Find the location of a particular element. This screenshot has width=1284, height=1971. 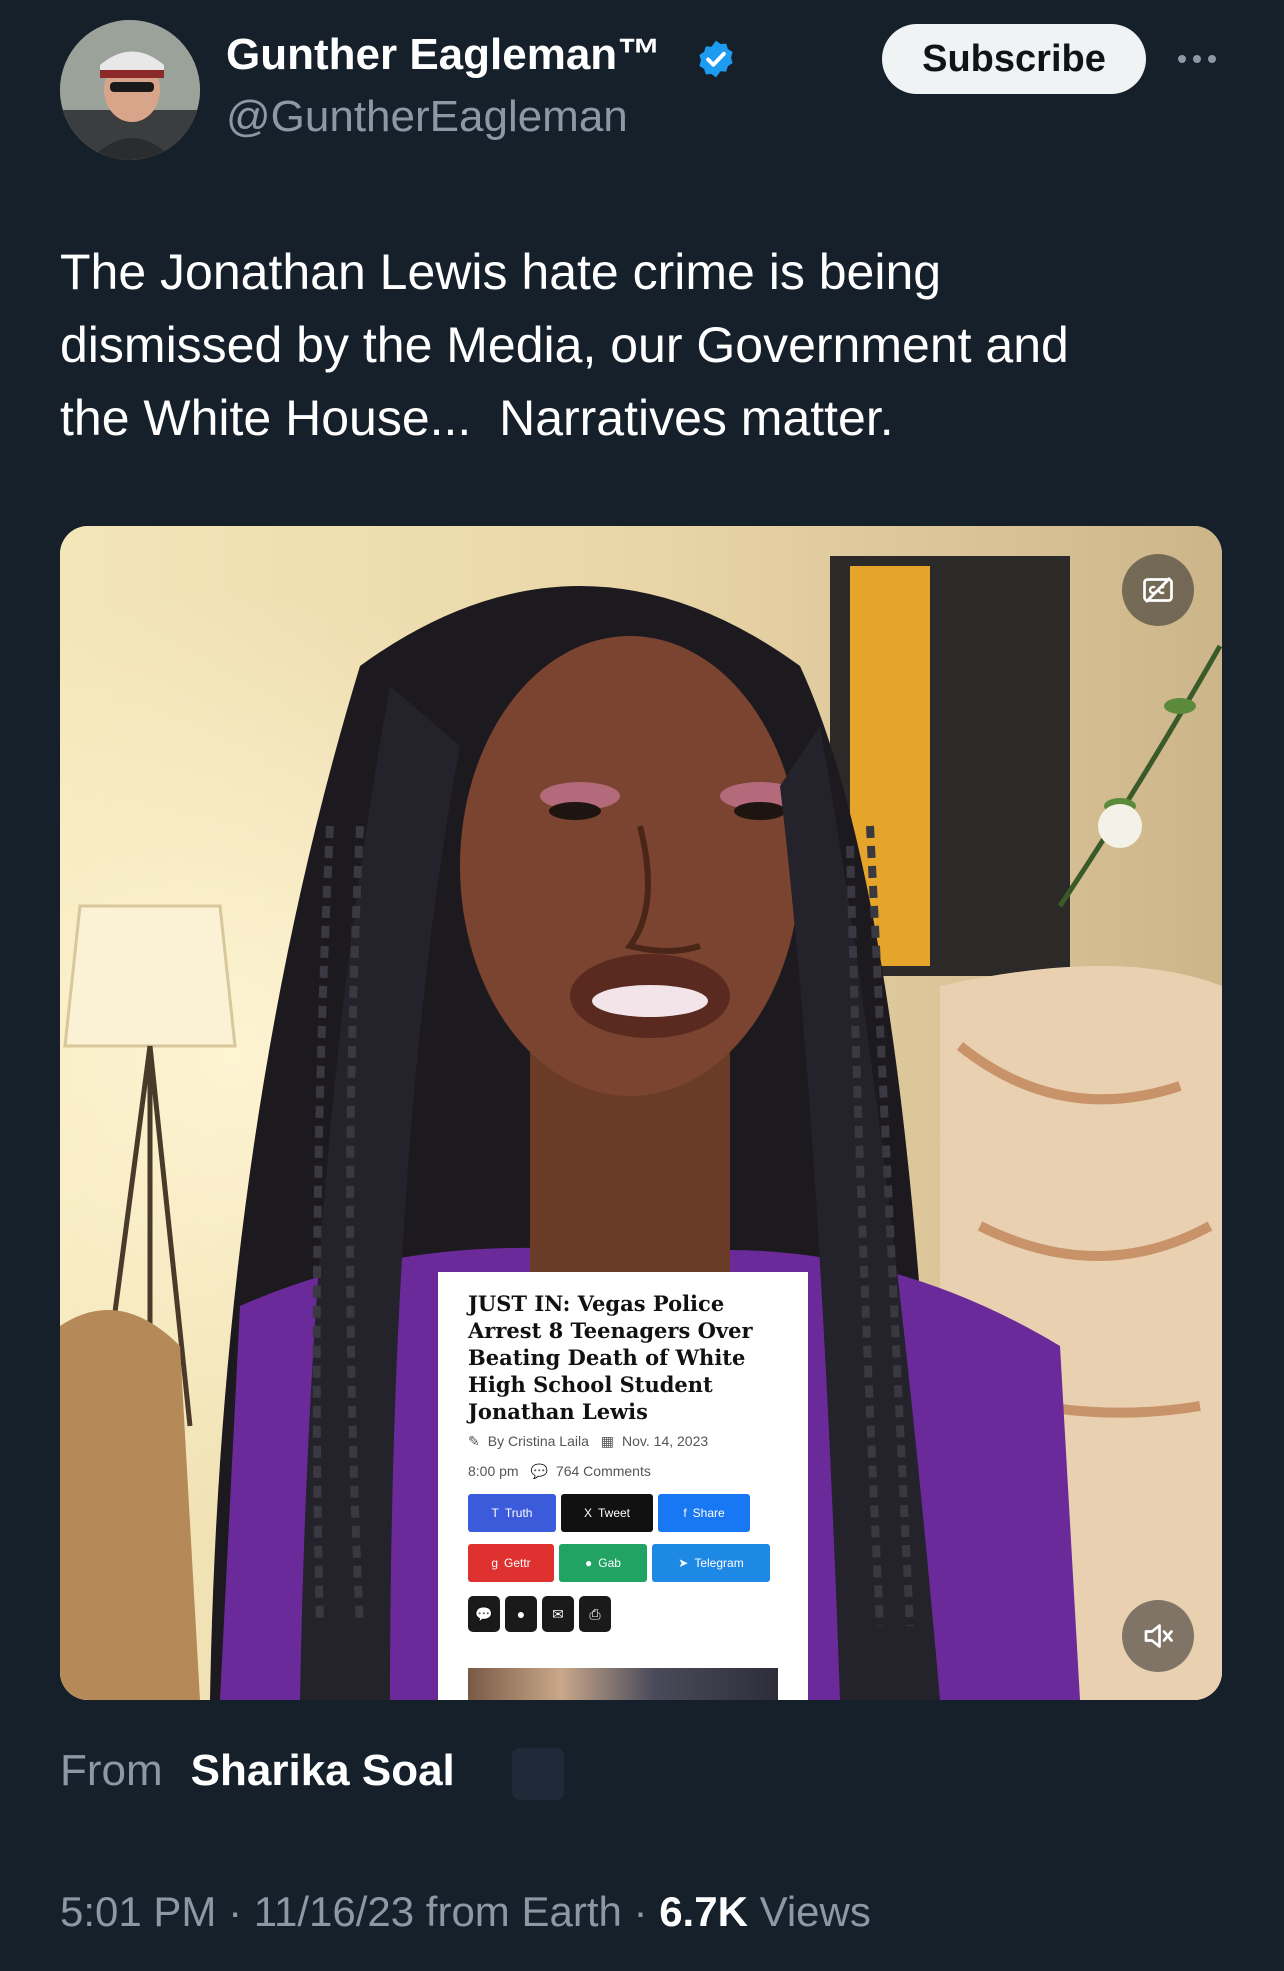

x-icon: X is located at coordinates (587, 1513).